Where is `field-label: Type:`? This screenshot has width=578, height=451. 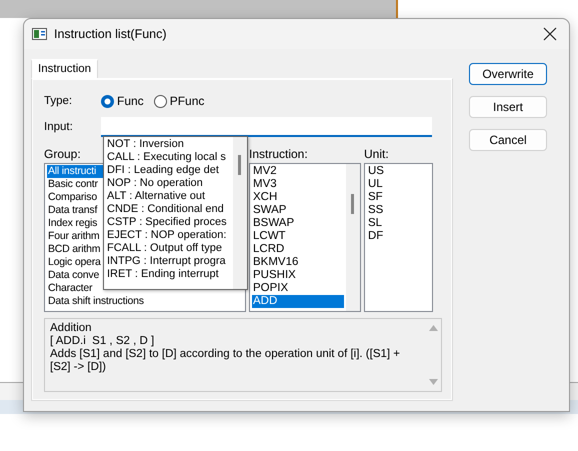 field-label: Type: is located at coordinates (59, 101).